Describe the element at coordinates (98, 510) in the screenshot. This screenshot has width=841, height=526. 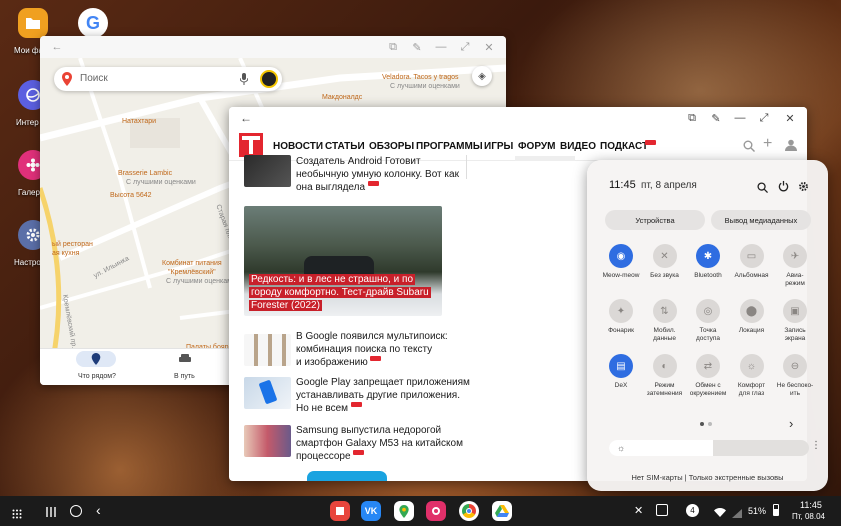
I see `back-nav-icon: ‹` at that location.